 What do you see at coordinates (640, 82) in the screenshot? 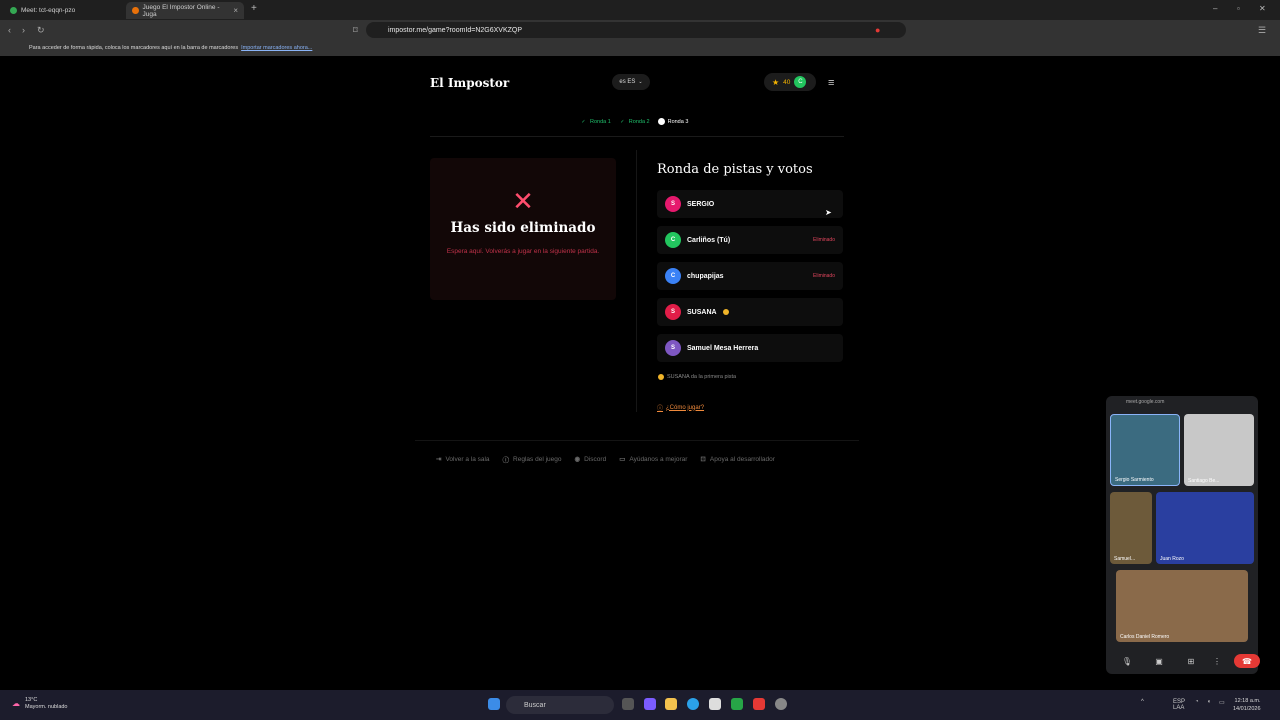
I see `chevron-down-icon: ⌄` at bounding box center [640, 82].